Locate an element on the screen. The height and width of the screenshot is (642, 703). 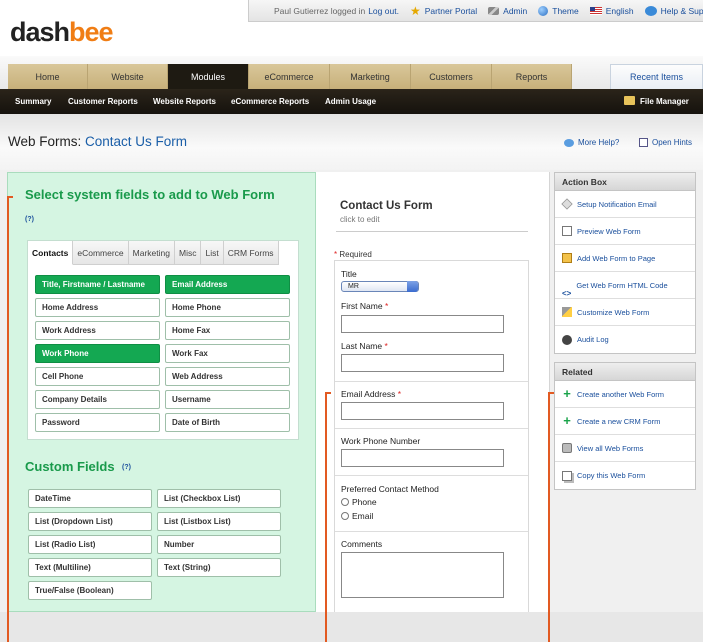
custom-field-dropdown-list: List (Dropdown List) is located at coordinates (90, 521).